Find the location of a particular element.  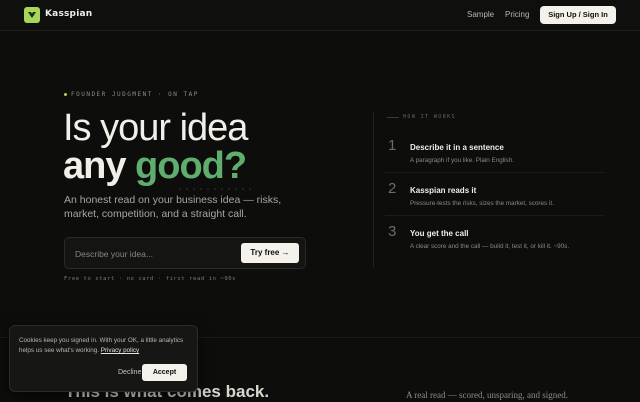

step-title: You get the call is located at coordinates (439, 233).